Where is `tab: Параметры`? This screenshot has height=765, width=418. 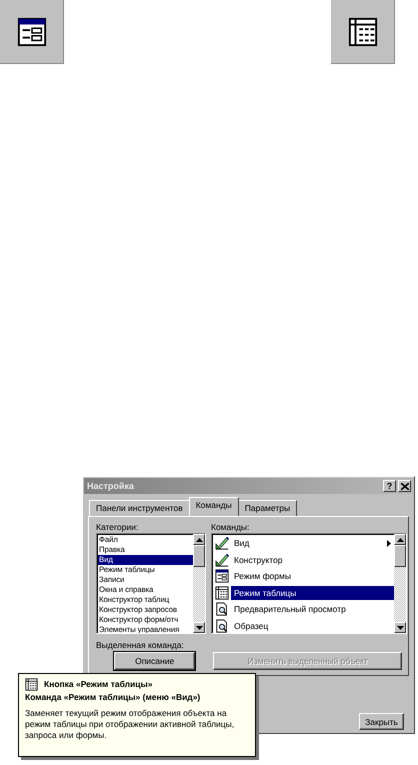 tab: Параметры is located at coordinates (268, 508).